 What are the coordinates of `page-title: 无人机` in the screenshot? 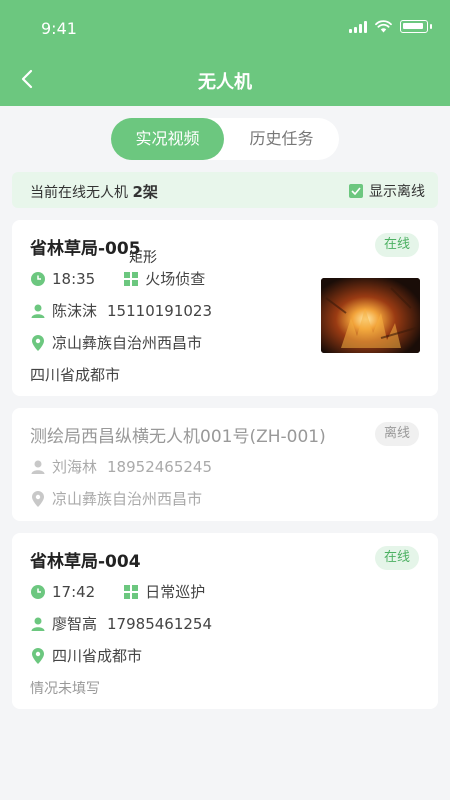 It's located at (225, 82).